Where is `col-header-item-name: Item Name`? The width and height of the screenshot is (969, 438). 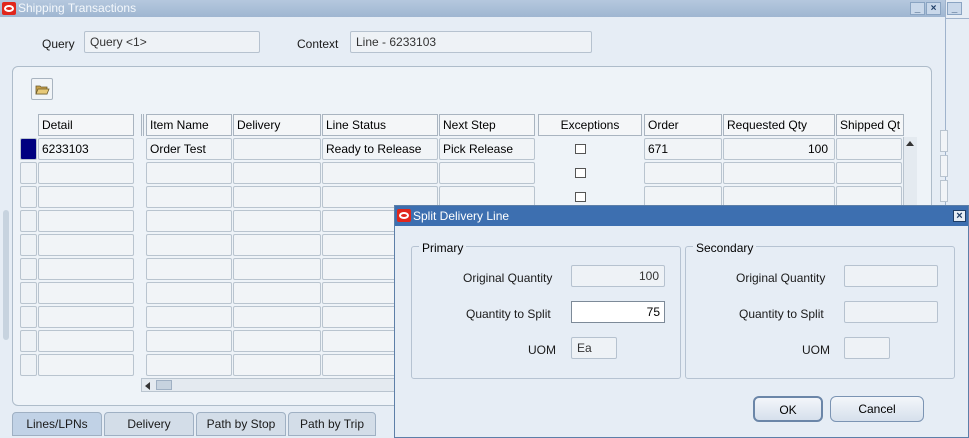
col-header-item-name: Item Name is located at coordinates (189, 125).